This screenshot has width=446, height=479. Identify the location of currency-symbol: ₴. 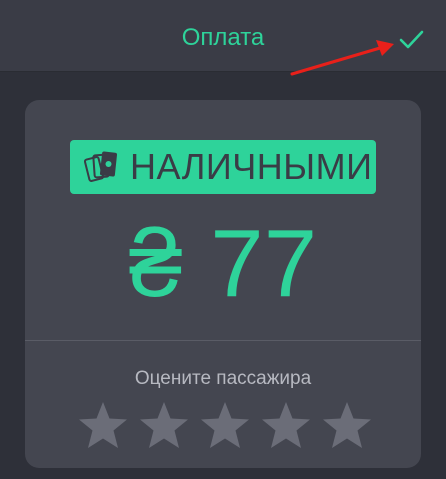
(155, 263).